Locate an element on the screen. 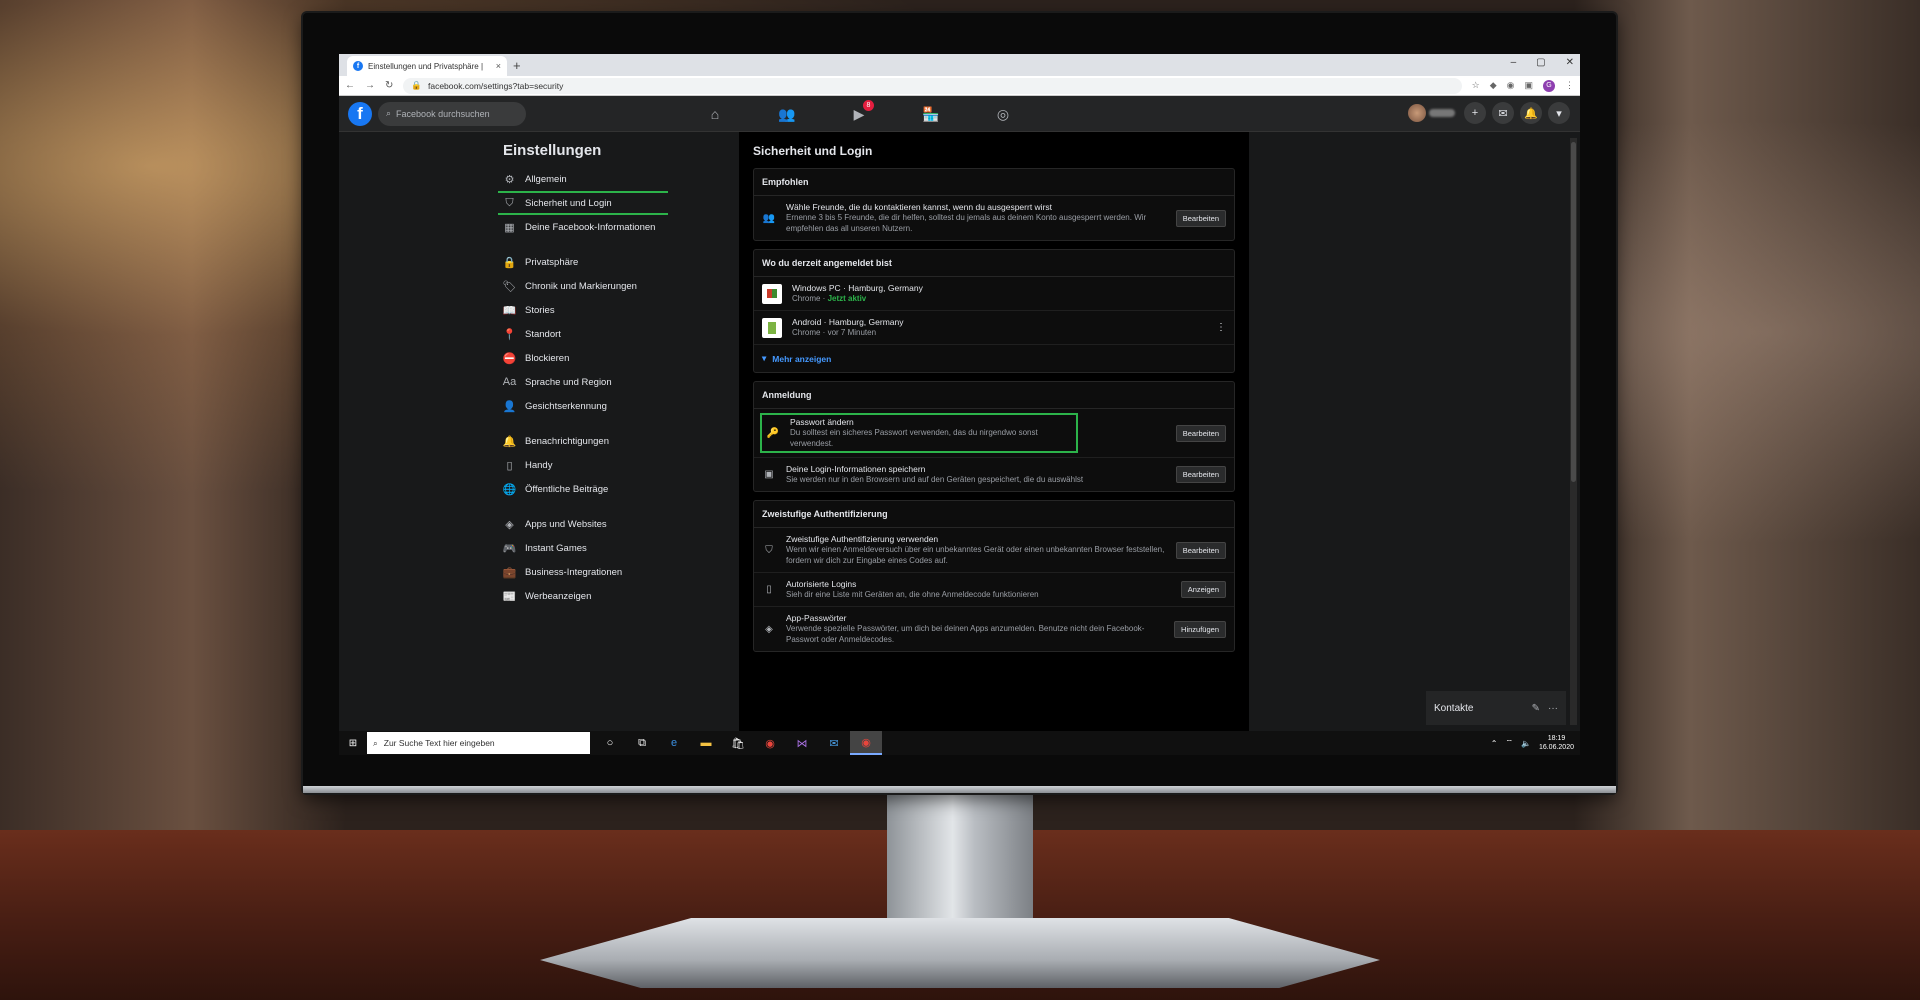 The height and width of the screenshot is (1000, 1920). sidebar-item-apps-und-websites: ◈ Apps und Websites is located at coordinates (583, 524).